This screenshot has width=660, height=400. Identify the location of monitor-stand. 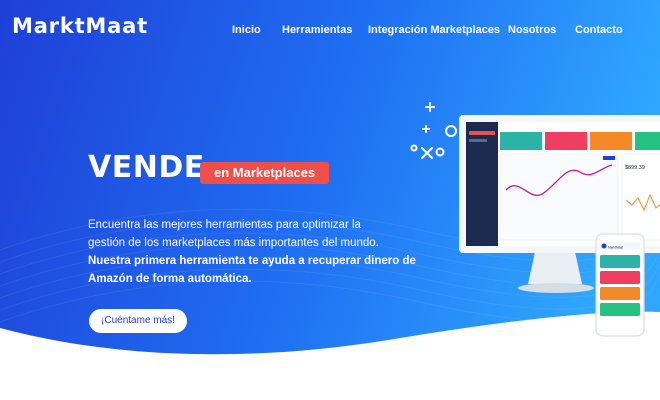
(555, 268).